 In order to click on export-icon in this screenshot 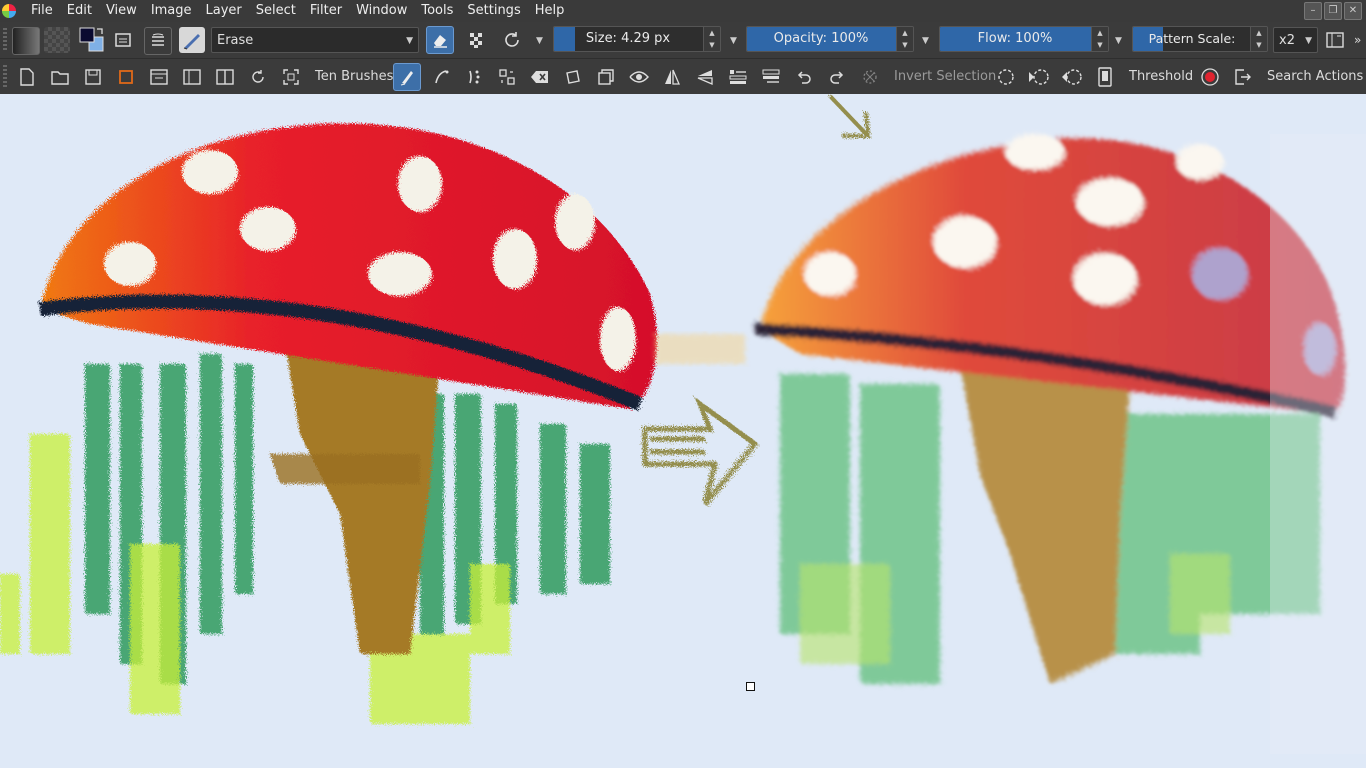, I will do `click(1243, 77)`.